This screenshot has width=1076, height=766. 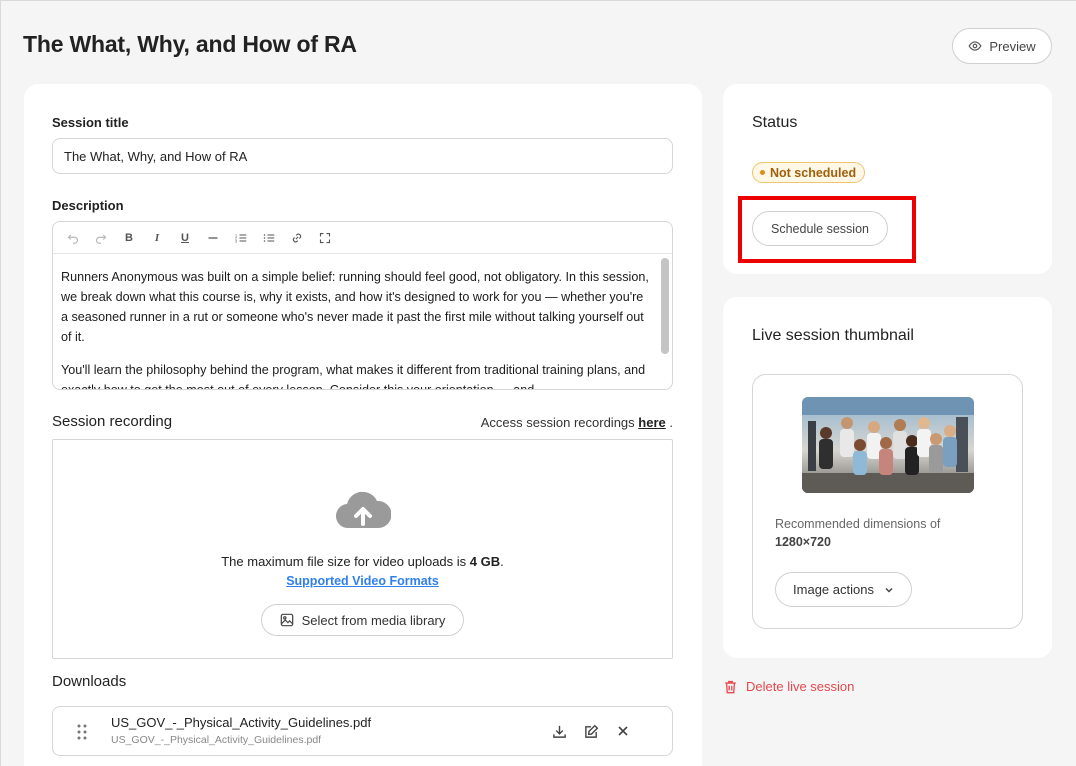 I want to click on chevron-down-icon, so click(x=889, y=590).